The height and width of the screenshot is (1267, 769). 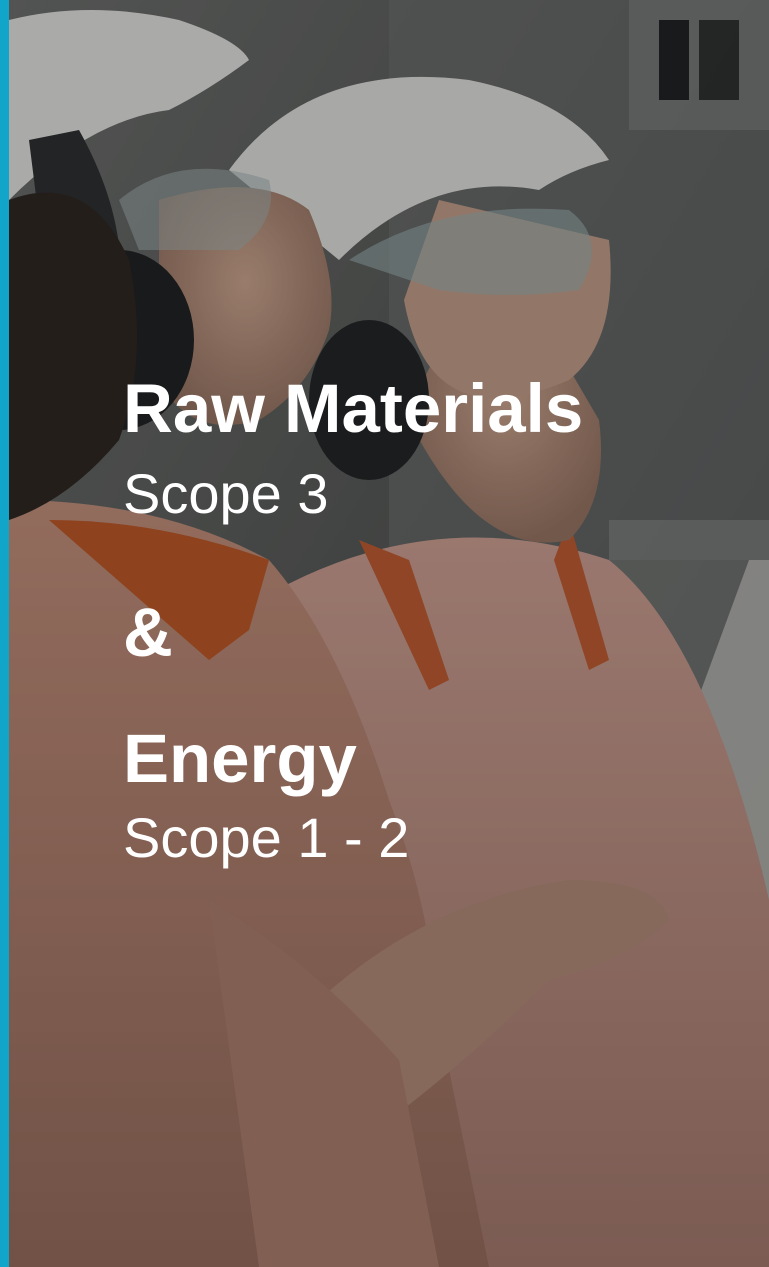 I want to click on subheading-scope-3: Scope 3, so click(x=226, y=493).